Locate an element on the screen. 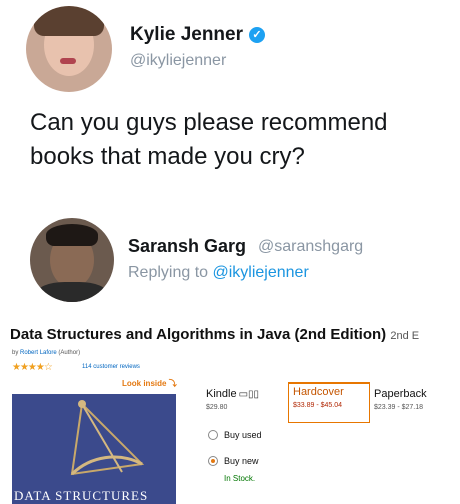 The height and width of the screenshot is (504, 460). buy-used-label: Buy used is located at coordinates (243, 435).